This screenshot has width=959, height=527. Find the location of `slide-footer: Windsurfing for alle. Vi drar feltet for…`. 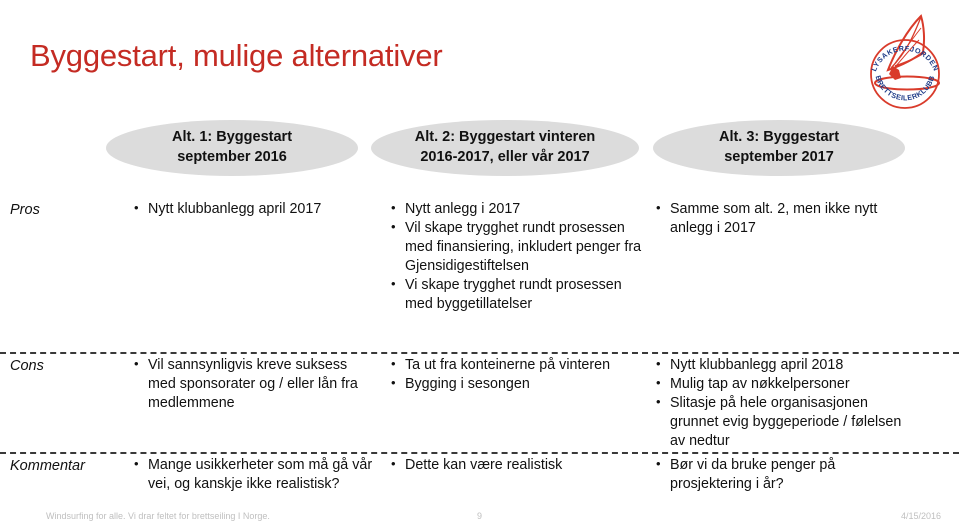

slide-footer: Windsurfing for alle. Vi drar feltet for… is located at coordinates (479, 516).